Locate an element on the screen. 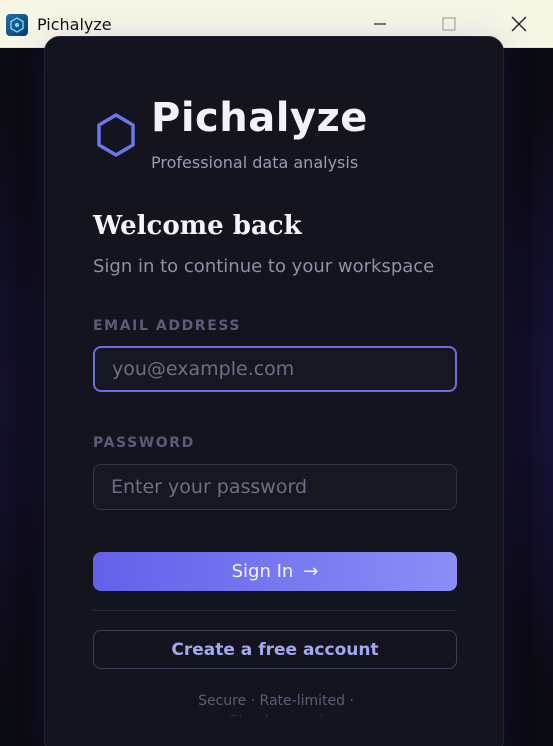 The width and height of the screenshot is (553, 746). minimize-icon is located at coordinates (380, 24).